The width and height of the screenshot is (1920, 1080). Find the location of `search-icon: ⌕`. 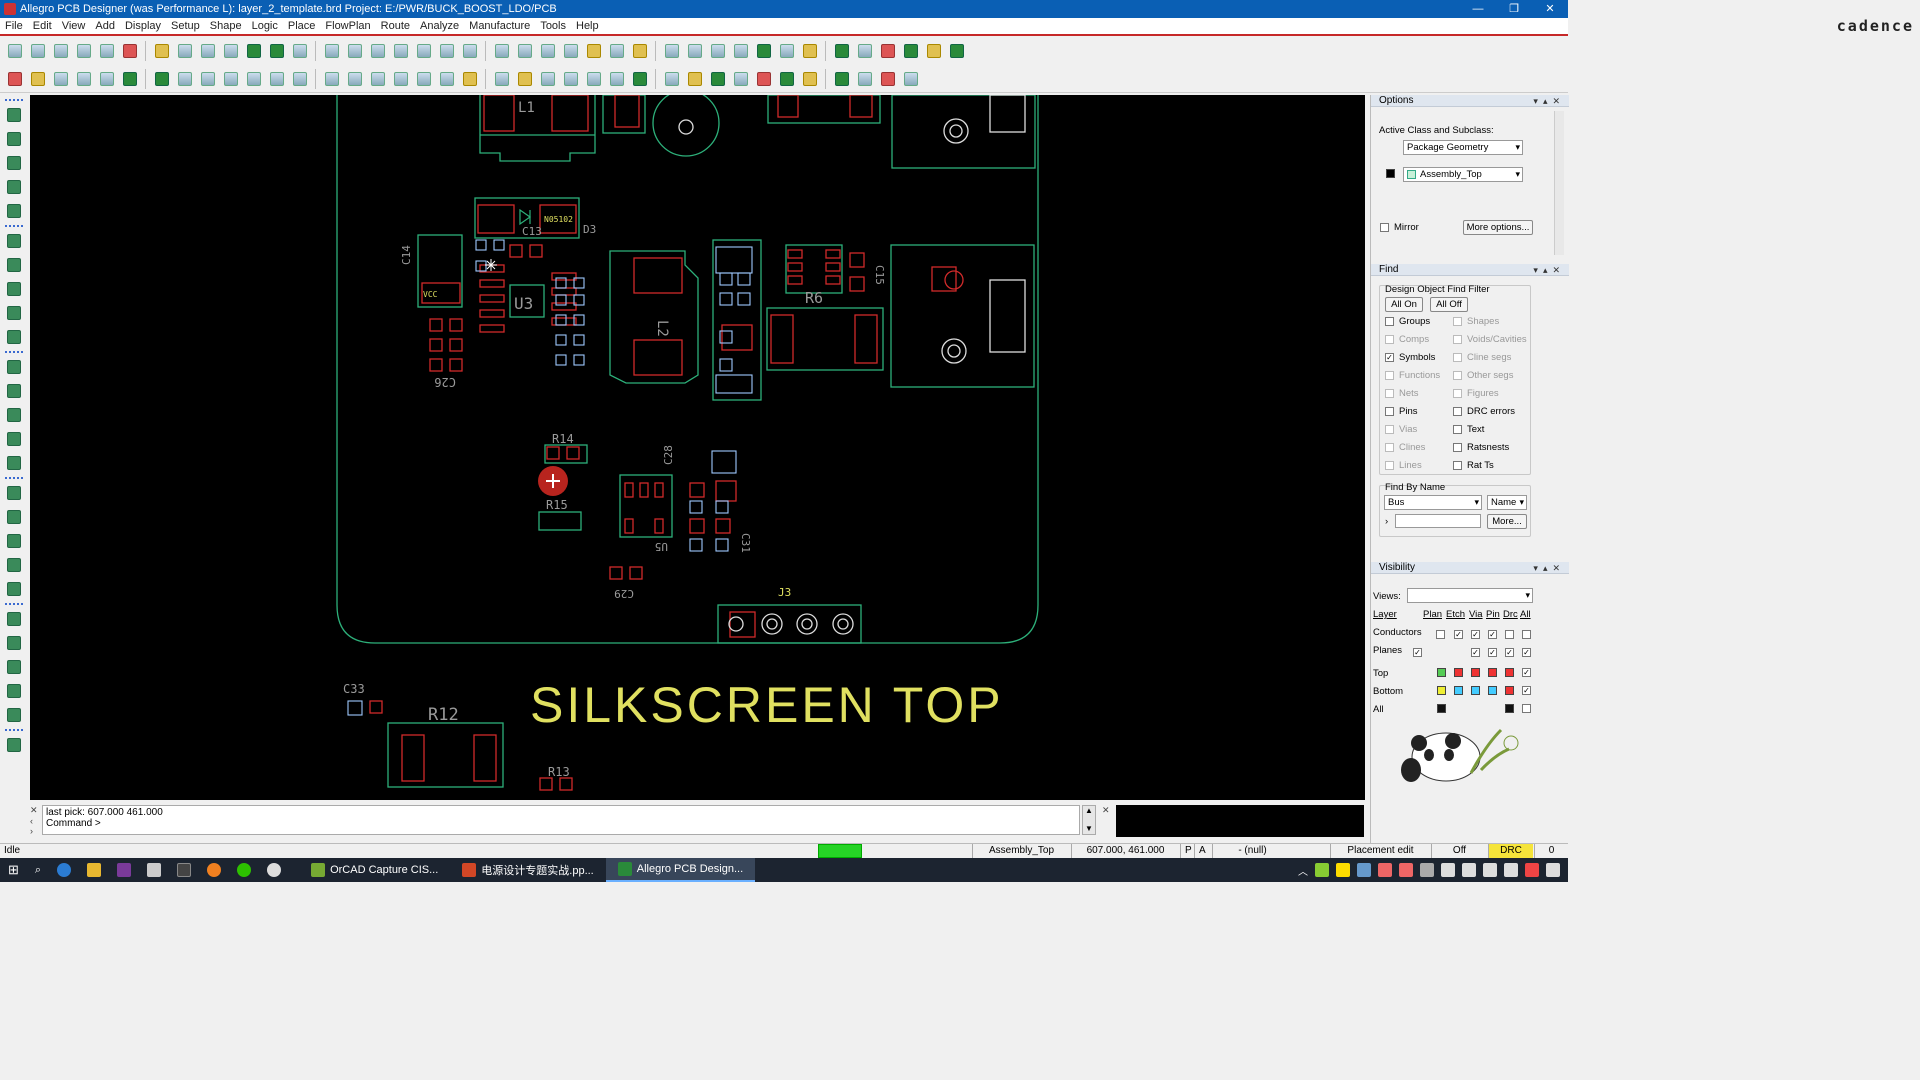

search-icon: ⌕ is located at coordinates (38, 870).